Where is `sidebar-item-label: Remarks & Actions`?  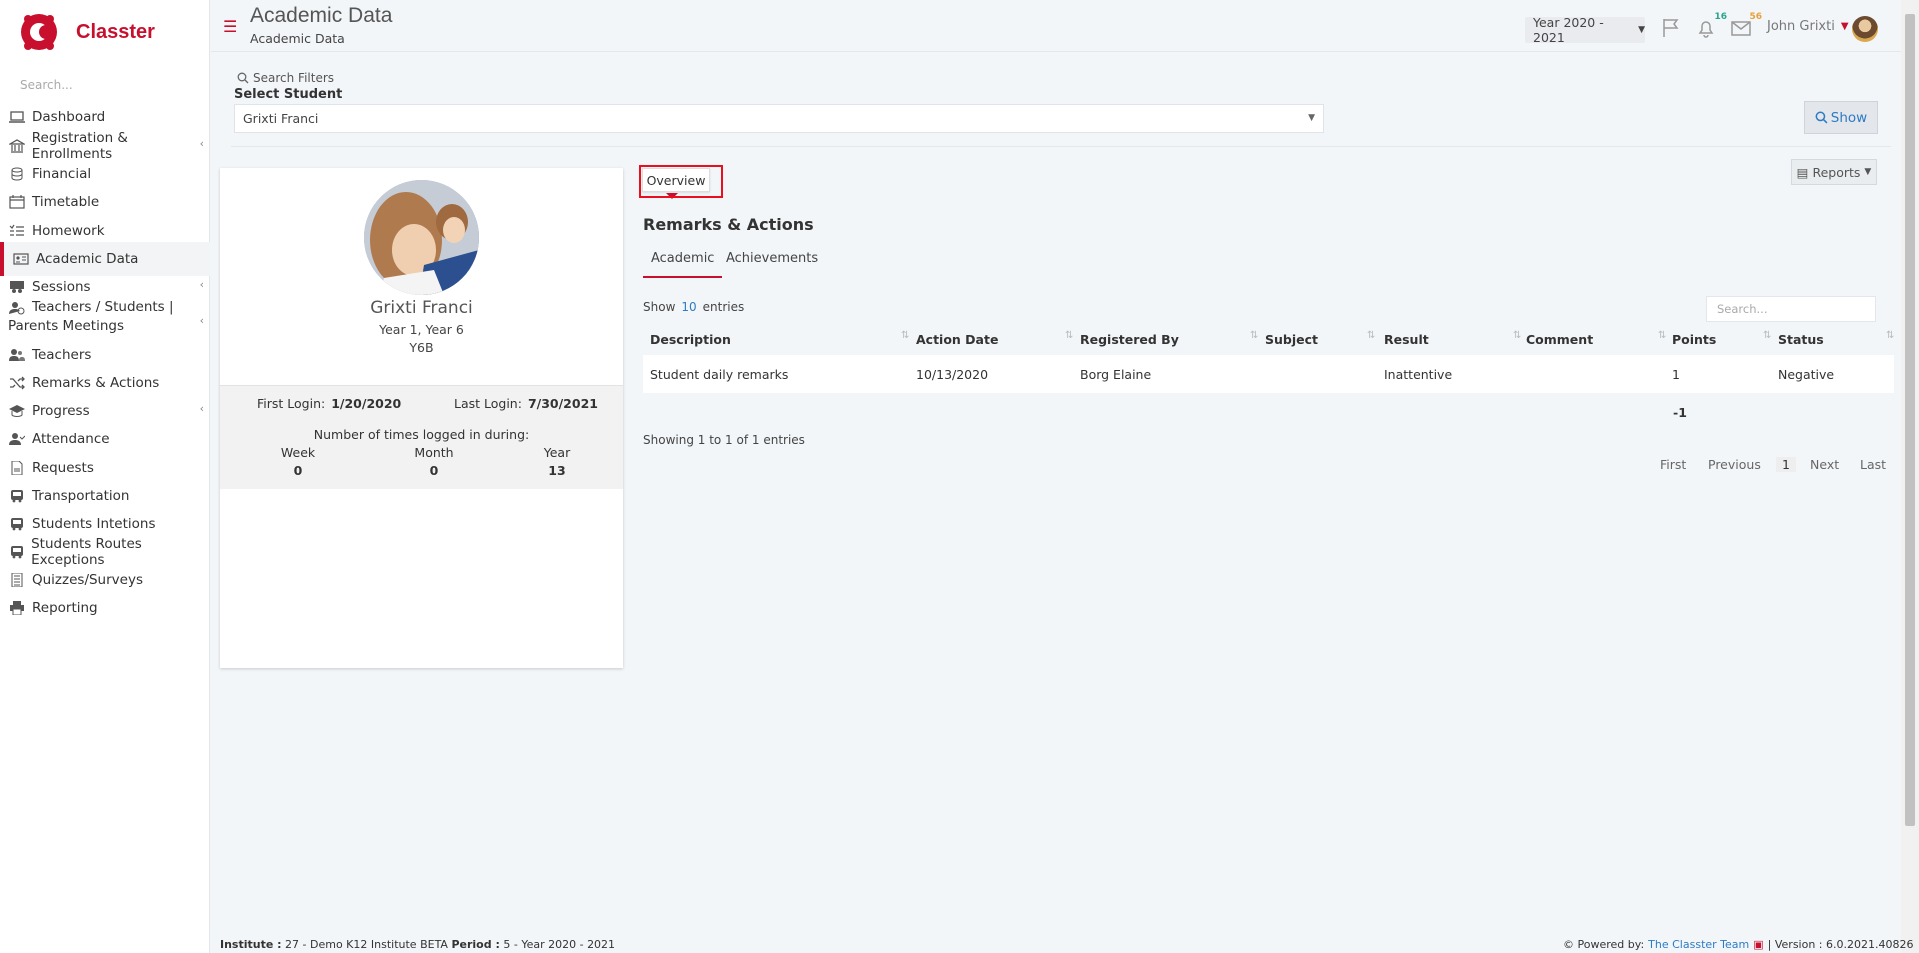 sidebar-item-label: Remarks & Actions is located at coordinates (96, 383).